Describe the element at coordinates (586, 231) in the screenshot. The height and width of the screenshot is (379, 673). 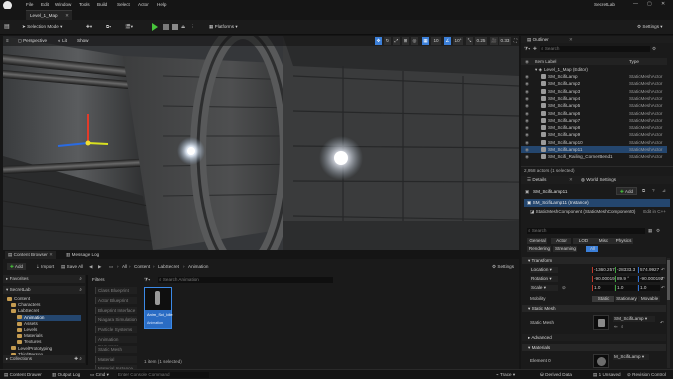
I see `details-search-input: ⌕ Search` at that location.